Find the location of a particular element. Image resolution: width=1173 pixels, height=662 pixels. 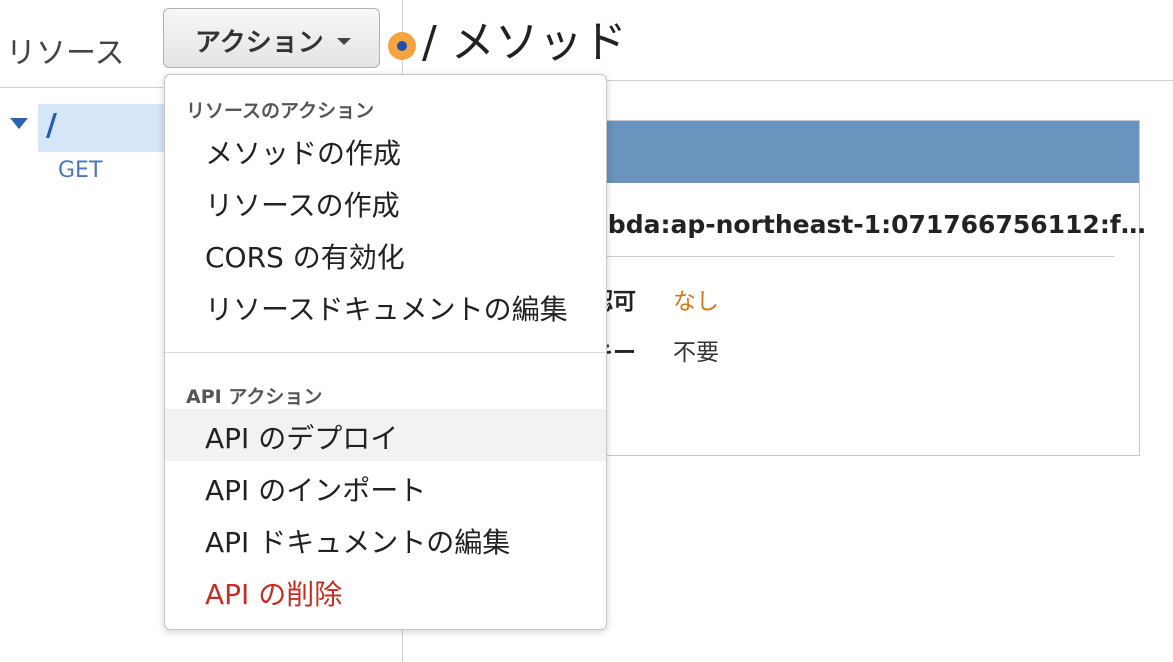

menu-item-create-method: メソッドの作成 is located at coordinates (385, 150).